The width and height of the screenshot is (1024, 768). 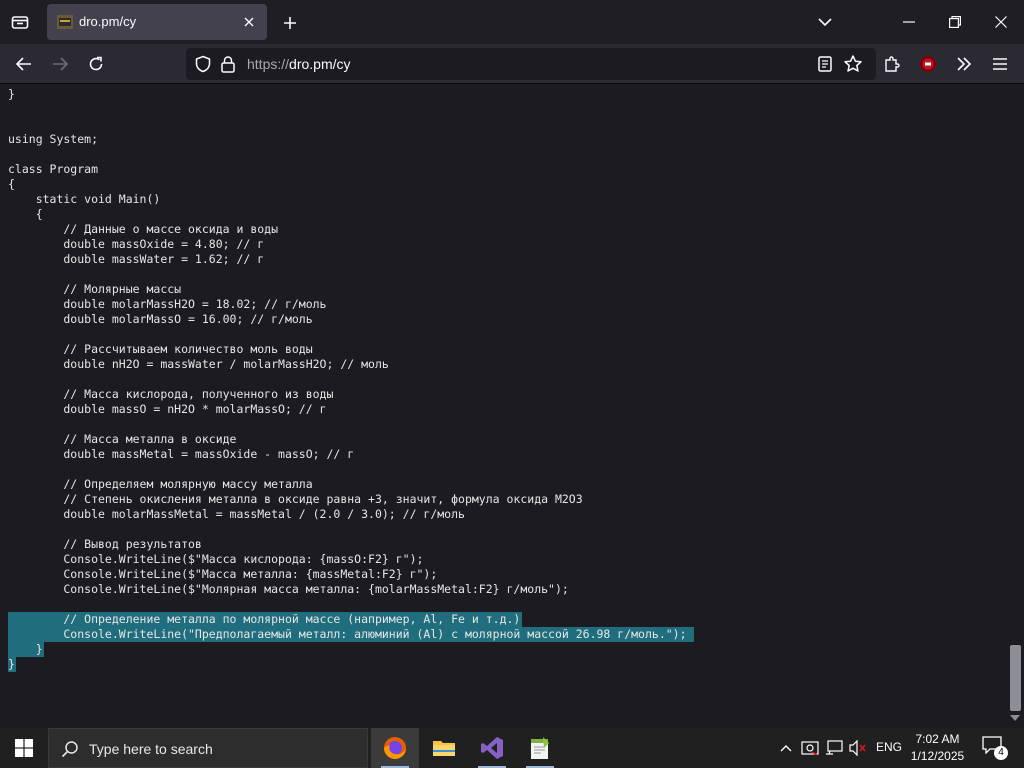 What do you see at coordinates (167, 304) in the screenshot?
I see `code-line: double molarMassH2O = 18.02; // г/моль` at bounding box center [167, 304].